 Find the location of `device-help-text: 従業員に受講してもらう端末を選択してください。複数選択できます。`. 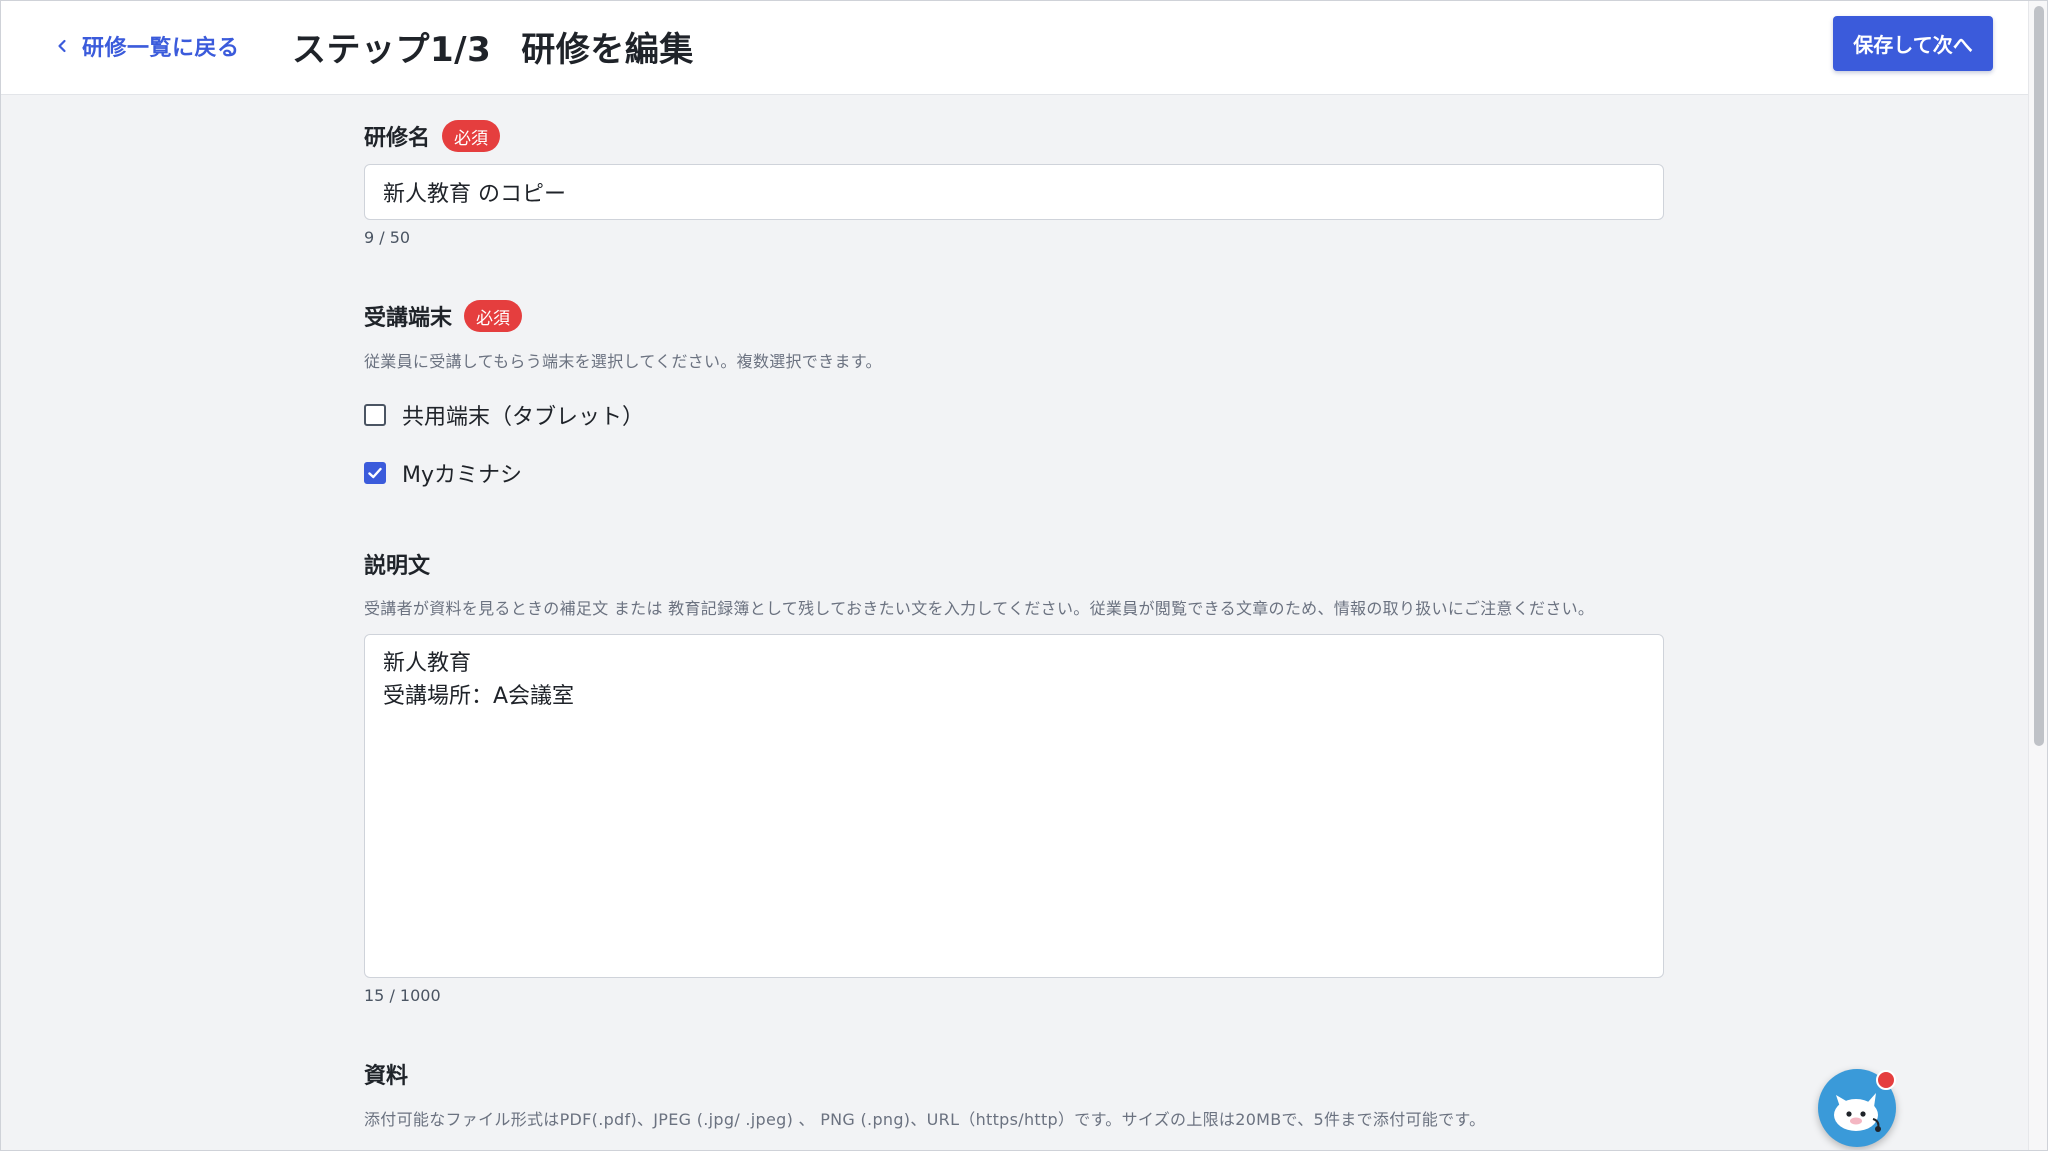

device-help-text: 従業員に受講してもらう端末を選択してください。複数選択できます。 is located at coordinates (623, 361).